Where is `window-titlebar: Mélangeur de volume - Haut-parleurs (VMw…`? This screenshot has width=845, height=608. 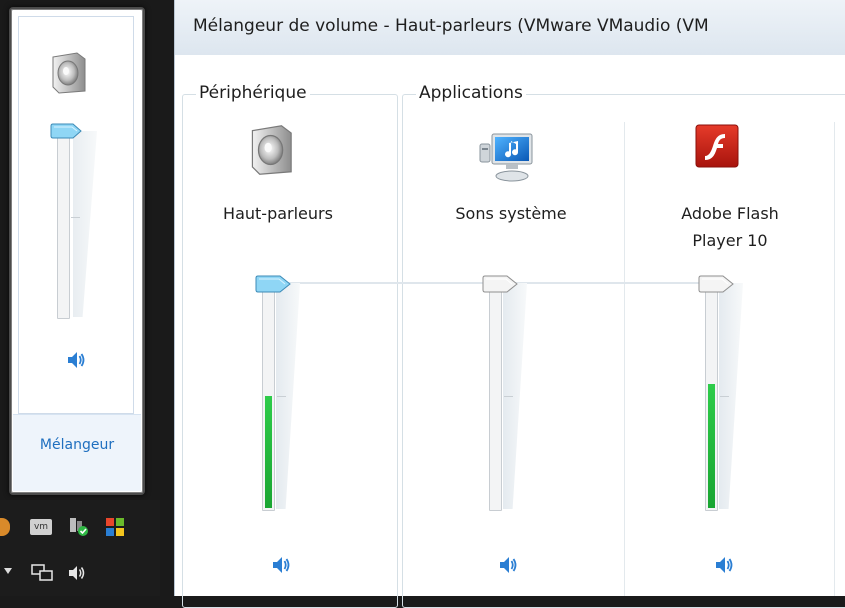
window-titlebar: Mélangeur de volume - Haut-parleurs (VMw… is located at coordinates (509, 27).